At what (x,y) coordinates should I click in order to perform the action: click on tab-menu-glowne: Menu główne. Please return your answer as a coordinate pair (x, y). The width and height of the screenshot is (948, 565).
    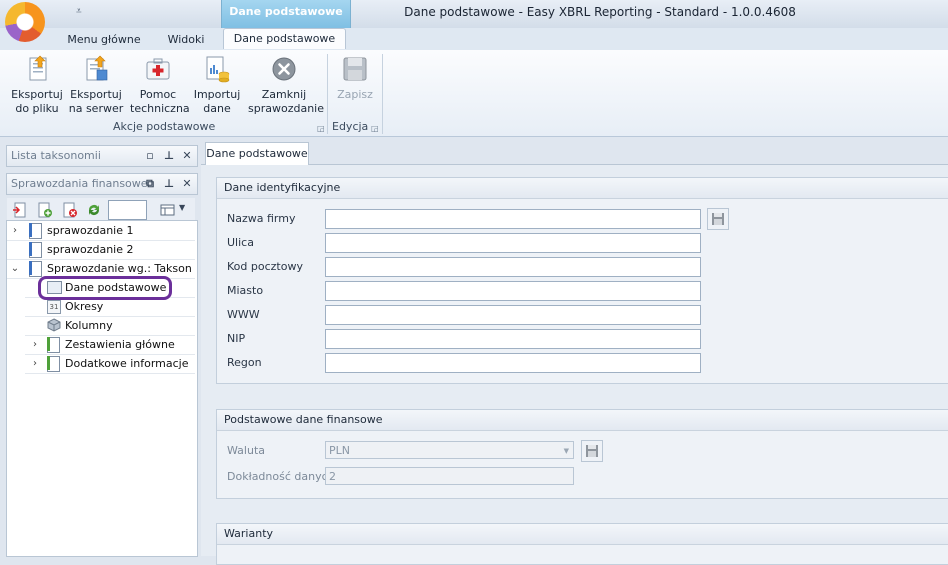
    Looking at the image, I should click on (104, 40).